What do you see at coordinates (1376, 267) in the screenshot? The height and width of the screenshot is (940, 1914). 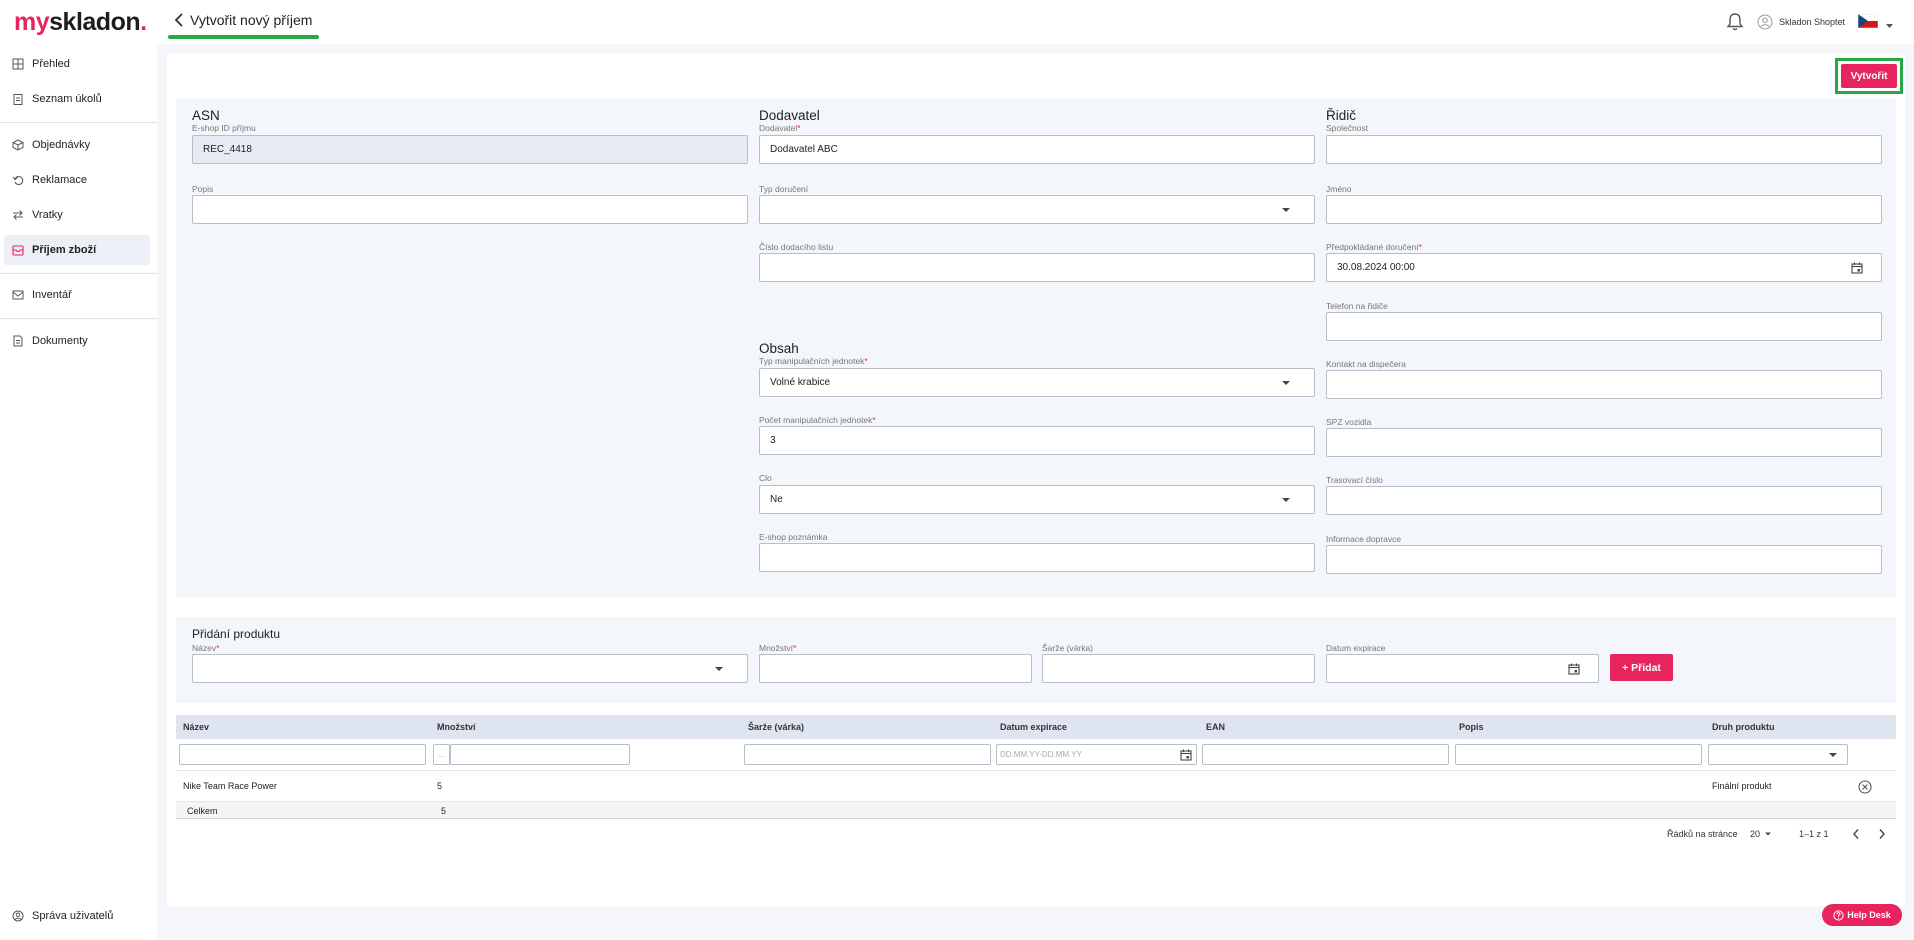 I see `predpokladane-value: 30.08.2024 00:00` at bounding box center [1376, 267].